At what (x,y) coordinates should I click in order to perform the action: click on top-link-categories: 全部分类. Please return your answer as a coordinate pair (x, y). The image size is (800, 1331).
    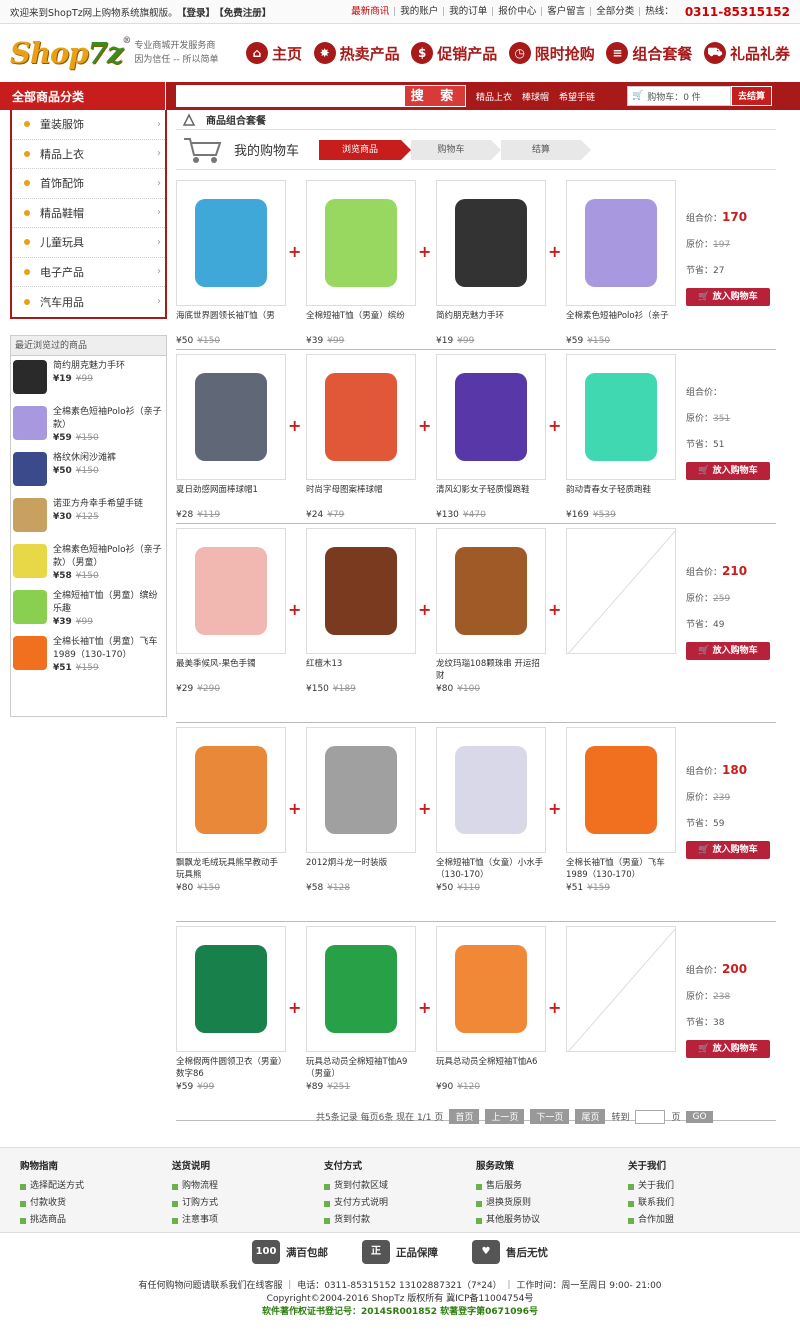
    Looking at the image, I should click on (614, 11).